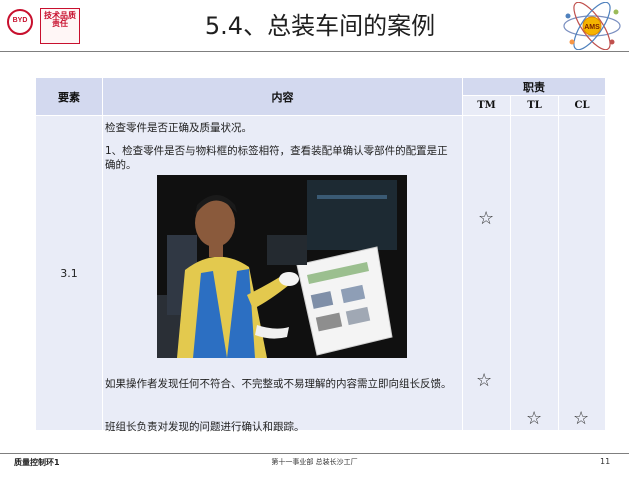 This screenshot has width=629, height=480. What do you see at coordinates (69, 273) in the screenshot?
I see `element-id: 3.1` at bounding box center [69, 273].